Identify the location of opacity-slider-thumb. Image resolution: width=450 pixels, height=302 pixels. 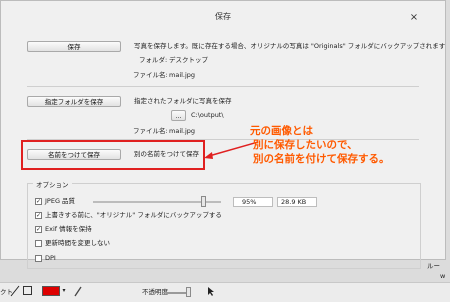
(188, 292).